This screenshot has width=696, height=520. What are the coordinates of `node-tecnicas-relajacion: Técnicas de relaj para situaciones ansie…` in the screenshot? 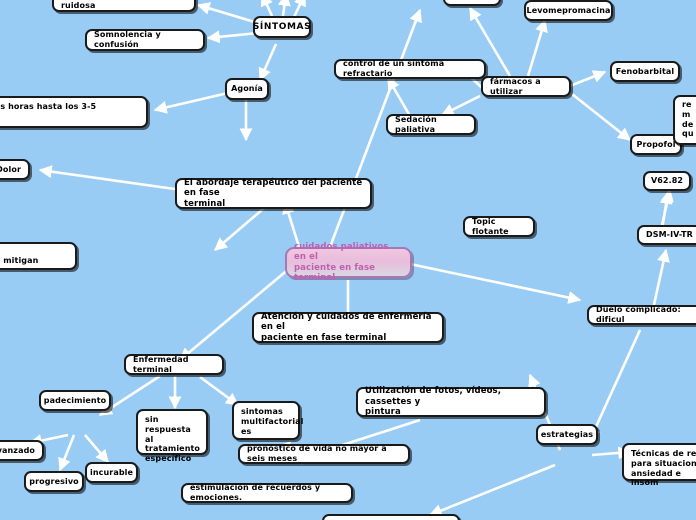 It's located at (659, 465).